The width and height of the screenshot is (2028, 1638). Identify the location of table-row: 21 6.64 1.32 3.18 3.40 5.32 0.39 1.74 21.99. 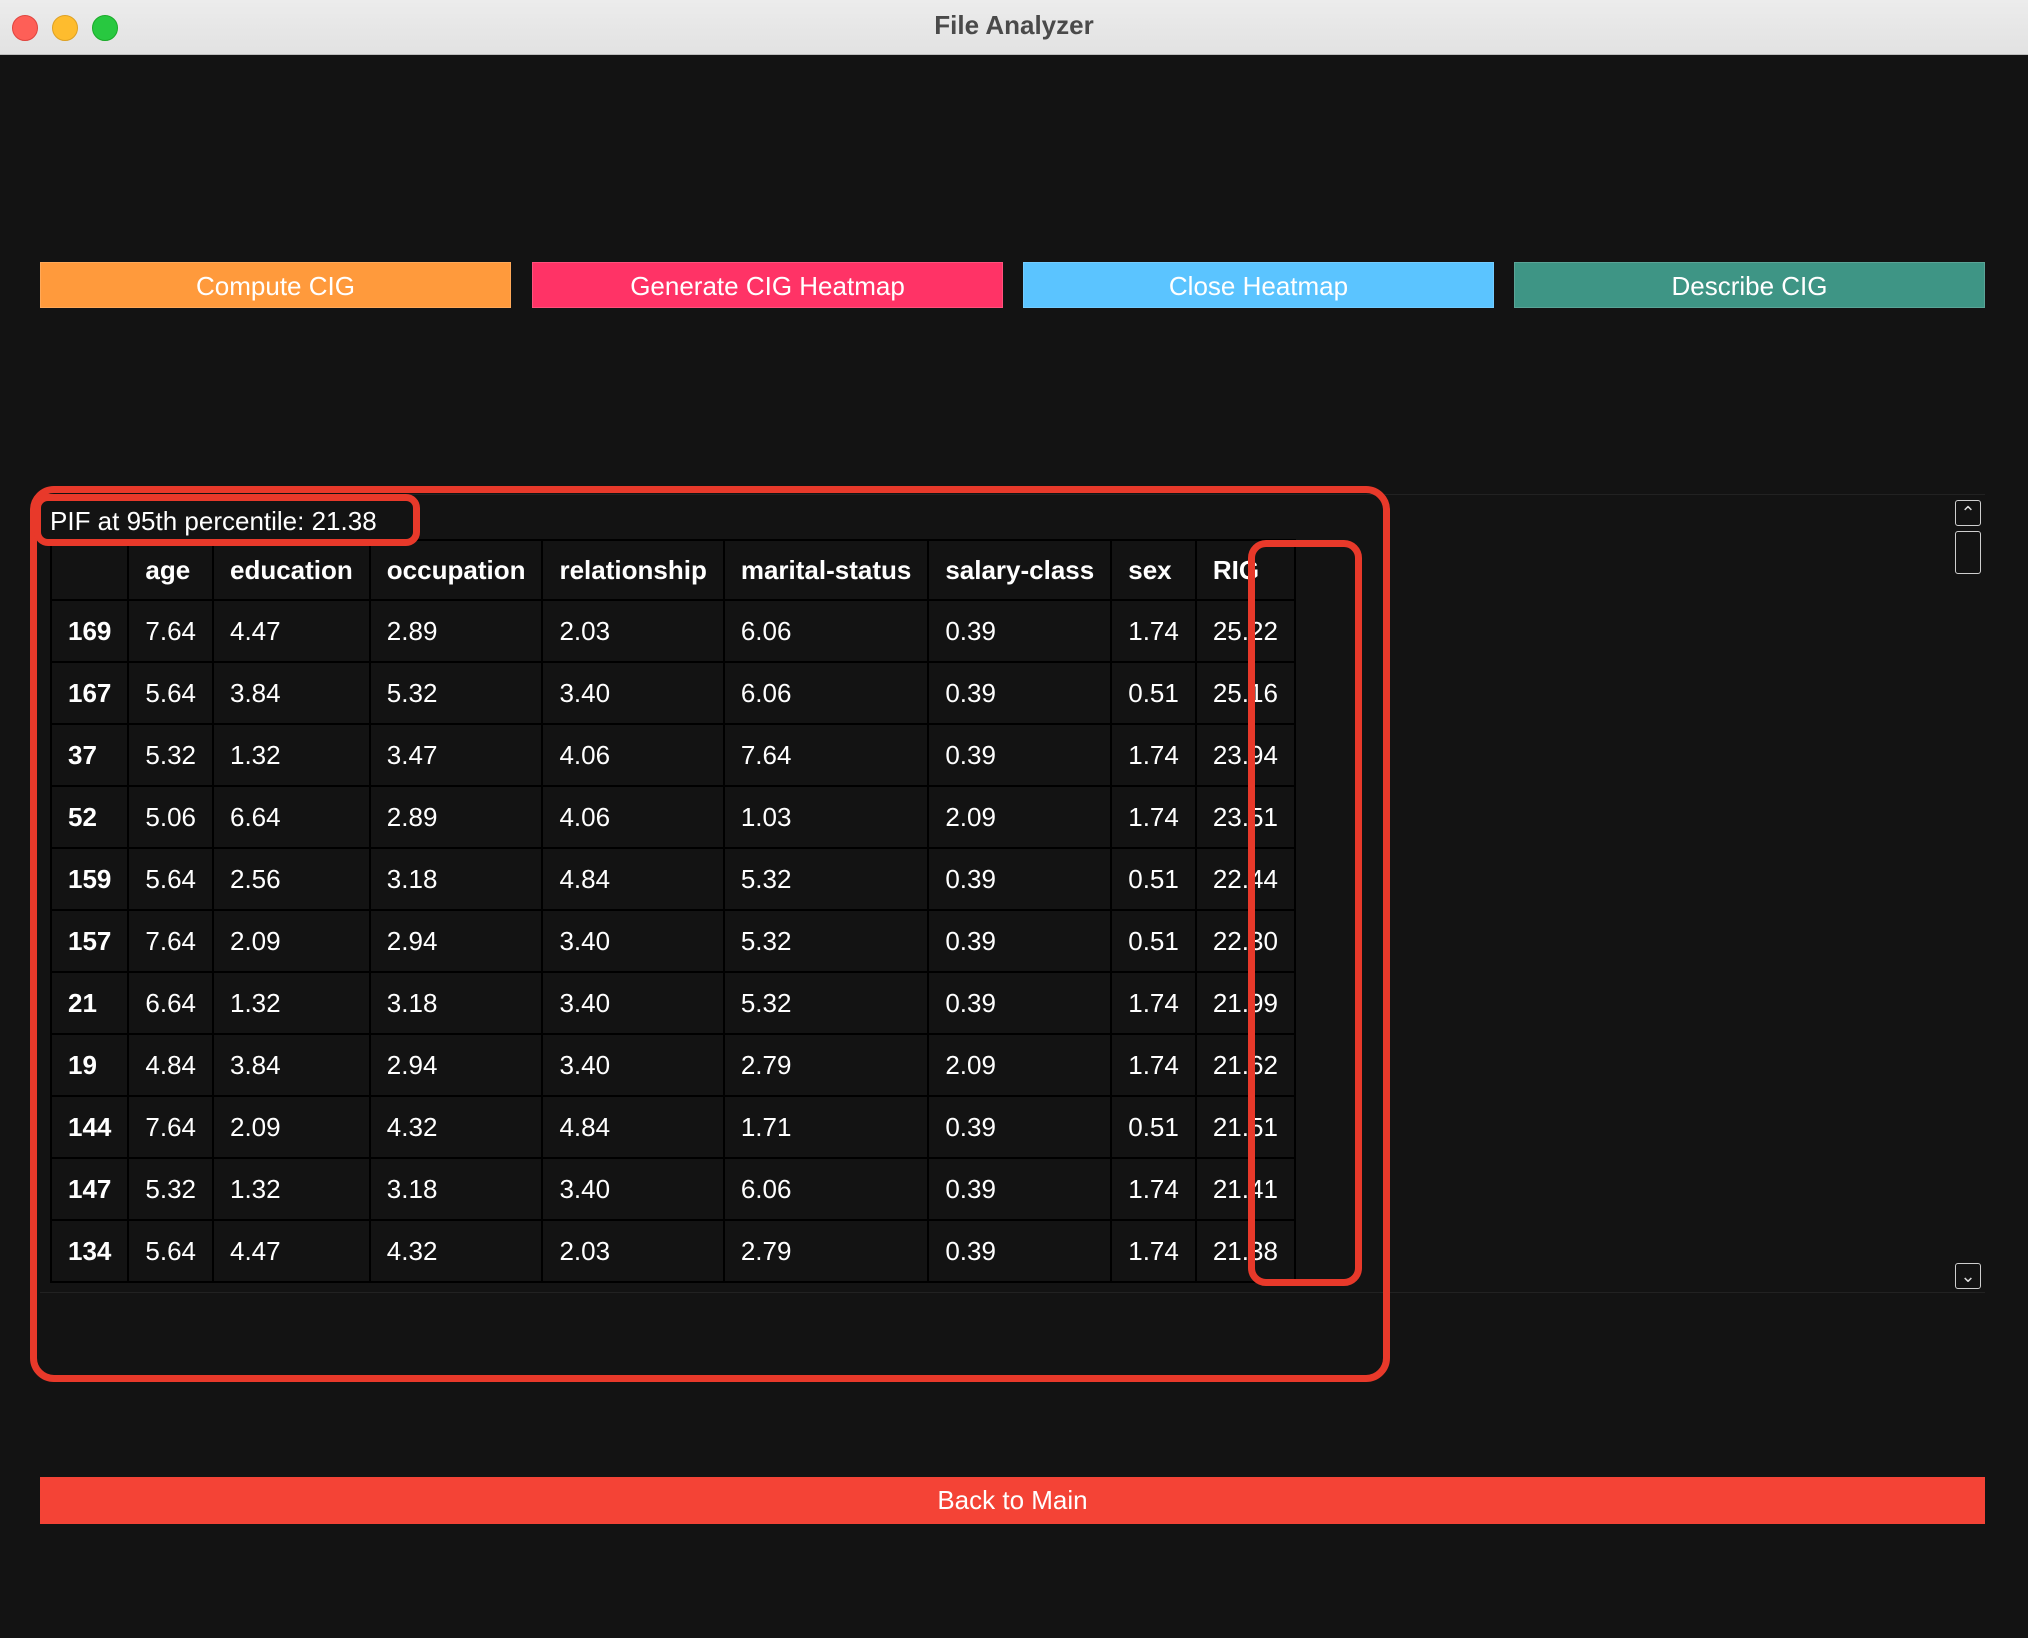
(672, 1003).